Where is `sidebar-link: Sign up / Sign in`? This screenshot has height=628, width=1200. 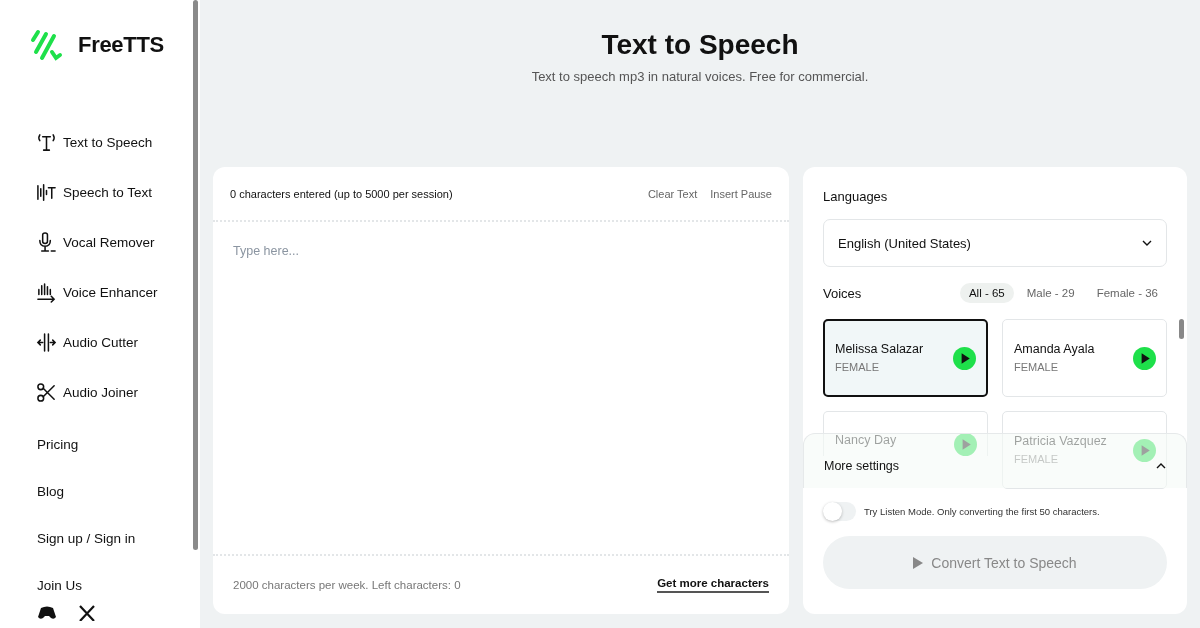 sidebar-link: Sign up / Sign in is located at coordinates (100, 538).